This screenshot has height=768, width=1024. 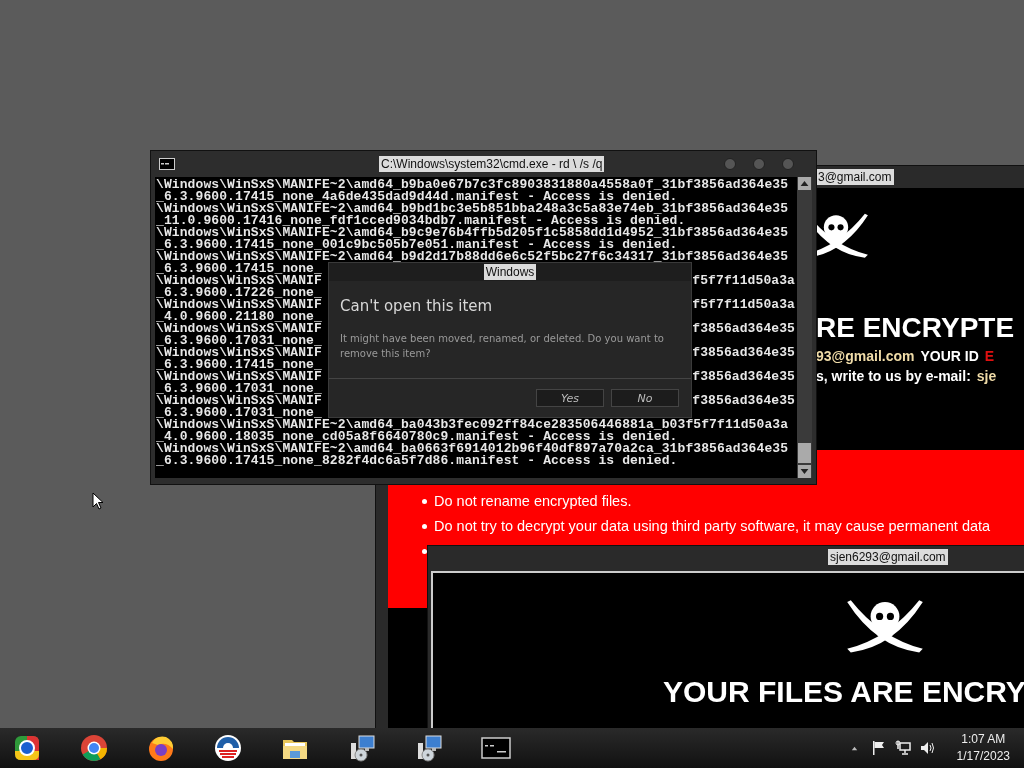 What do you see at coordinates (804, 453) in the screenshot?
I see `scroll-thumb` at bounding box center [804, 453].